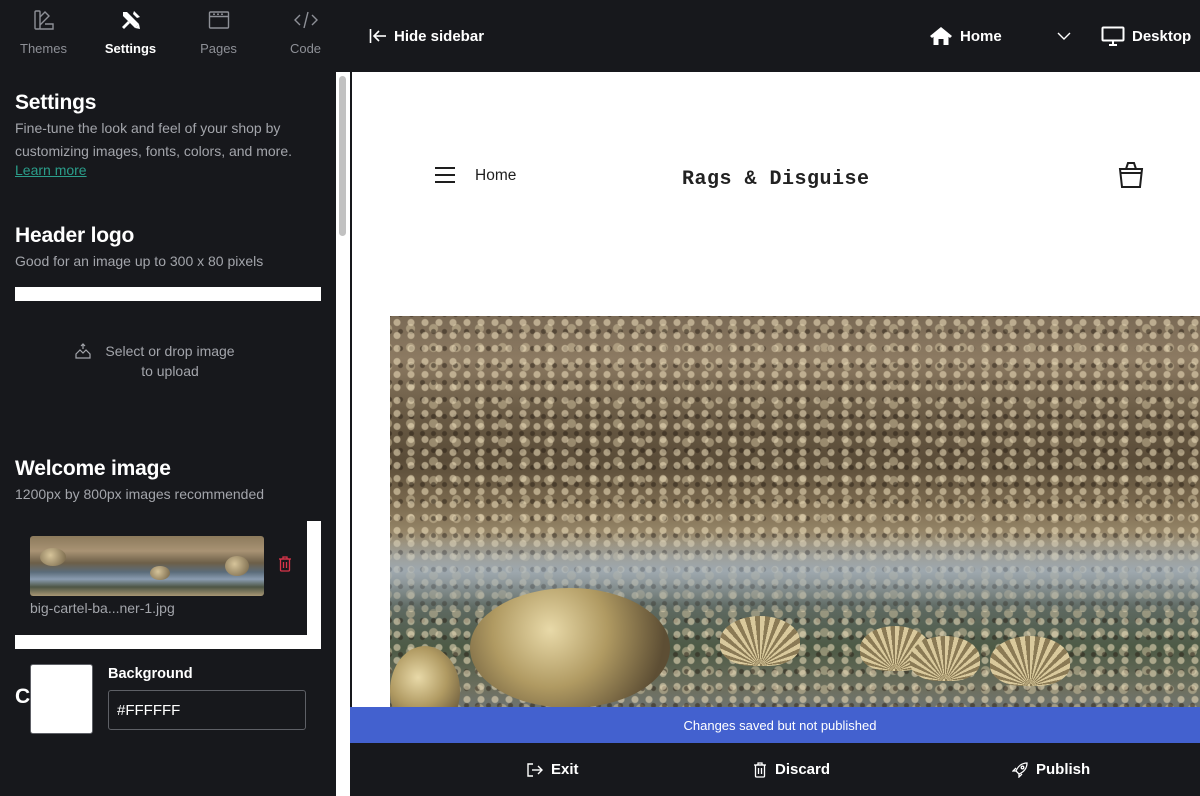  What do you see at coordinates (130, 36) in the screenshot?
I see `tab-settings: Settings` at bounding box center [130, 36].